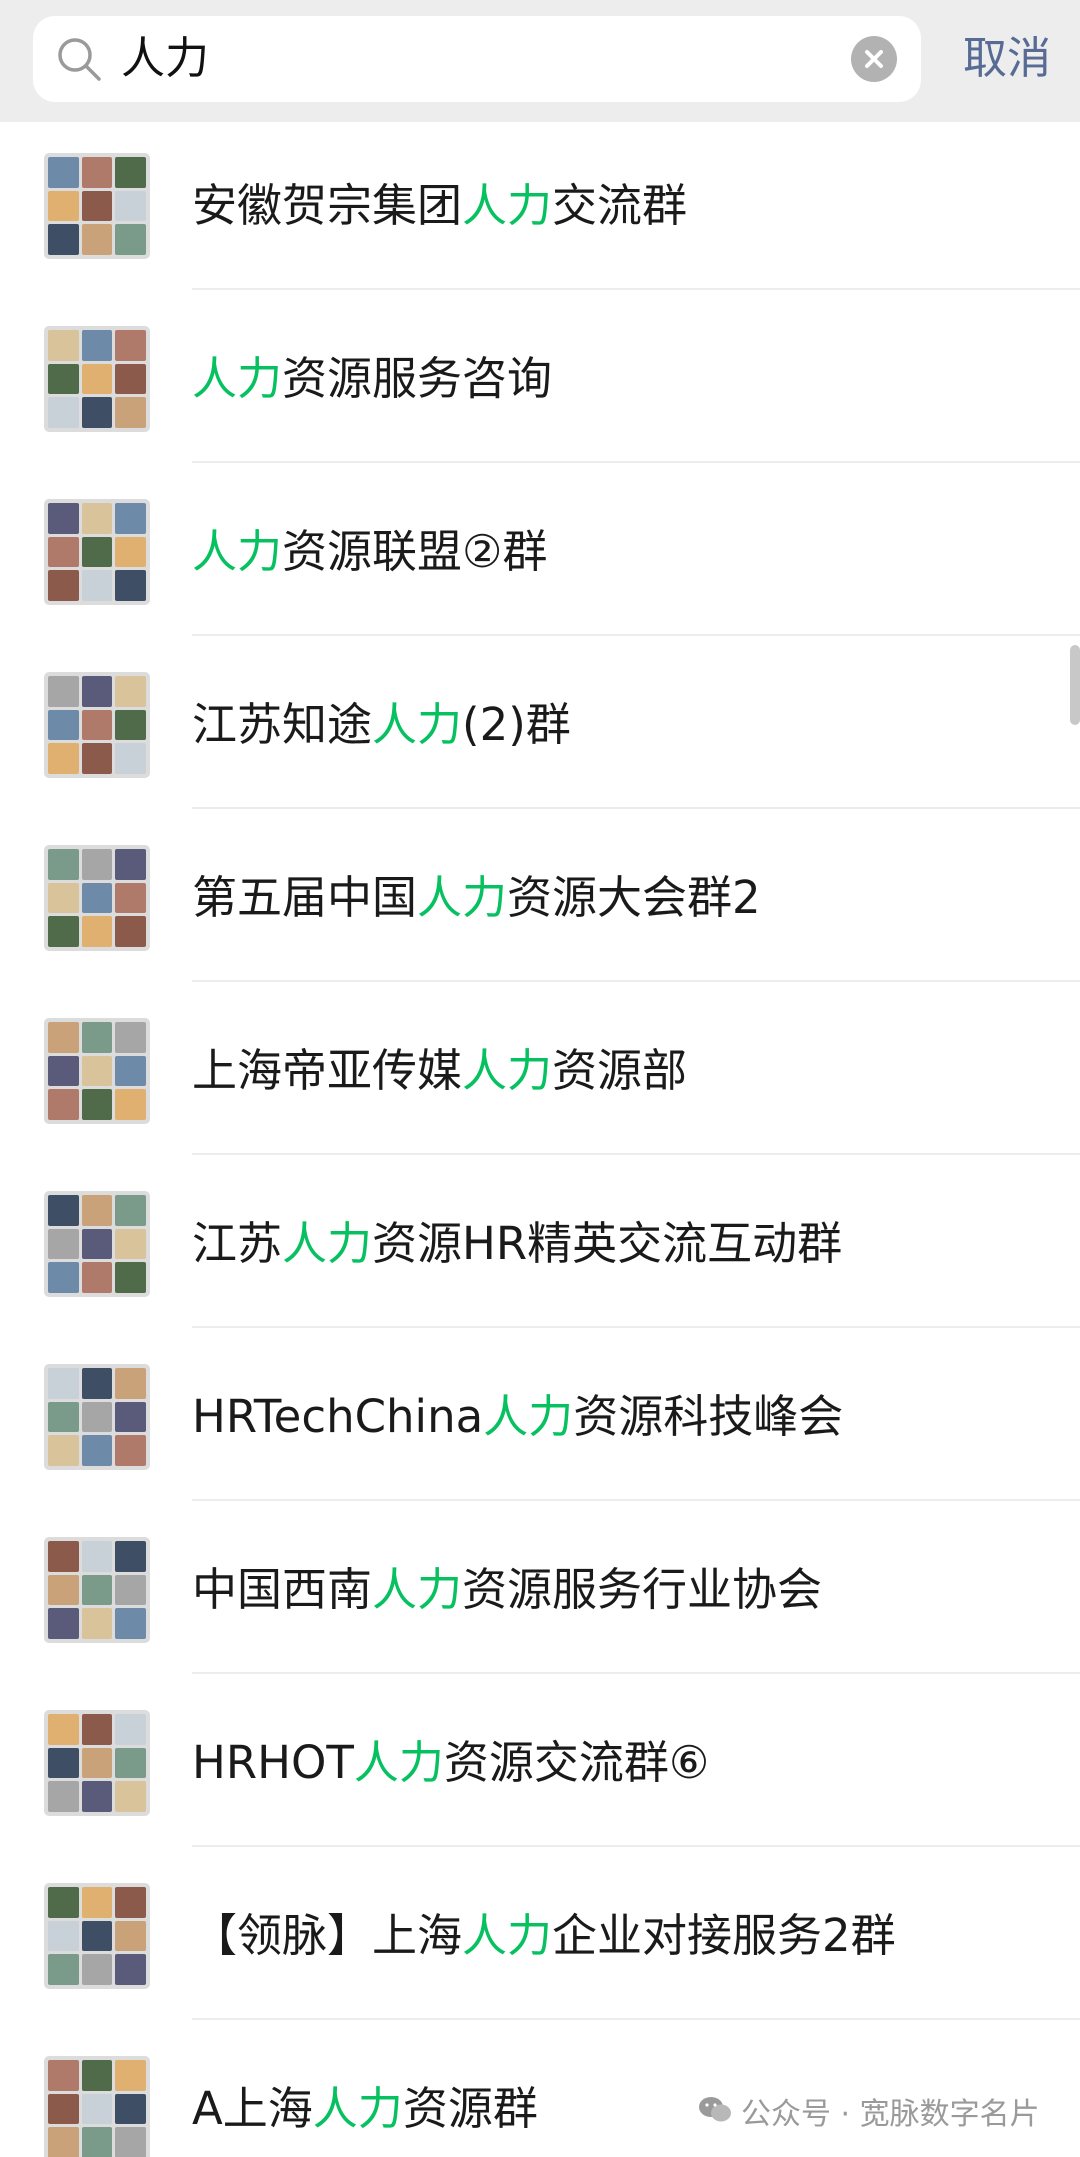 The width and height of the screenshot is (1080, 2157). I want to click on group-name-before: HRHOT, so click(273, 1762).